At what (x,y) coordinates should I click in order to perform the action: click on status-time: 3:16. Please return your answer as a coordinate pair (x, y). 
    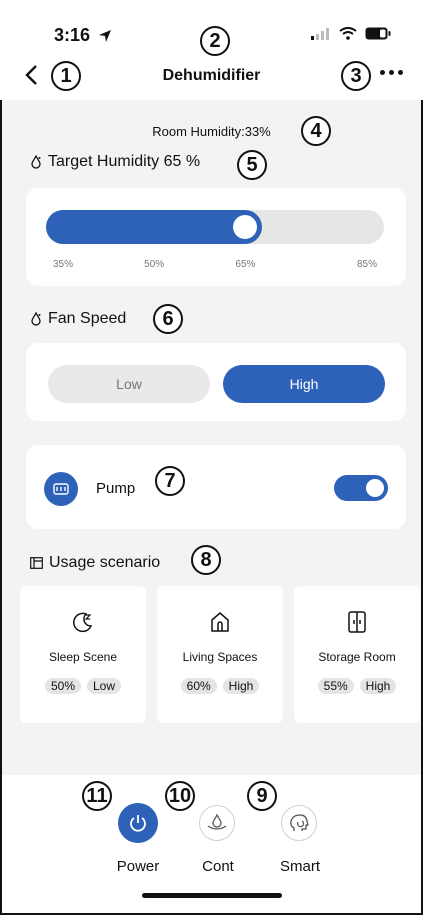
    Looking at the image, I should click on (83, 35).